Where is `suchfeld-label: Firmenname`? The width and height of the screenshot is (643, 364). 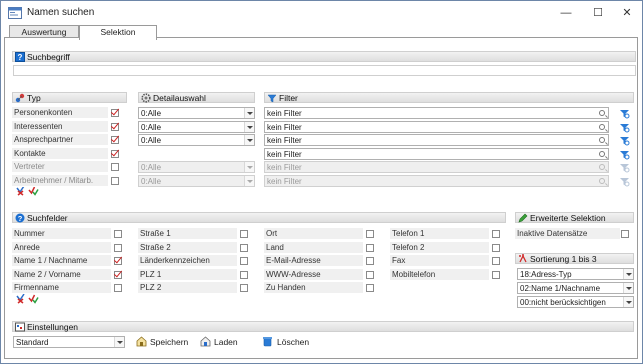
suchfeld-label: Firmenname is located at coordinates (61, 288).